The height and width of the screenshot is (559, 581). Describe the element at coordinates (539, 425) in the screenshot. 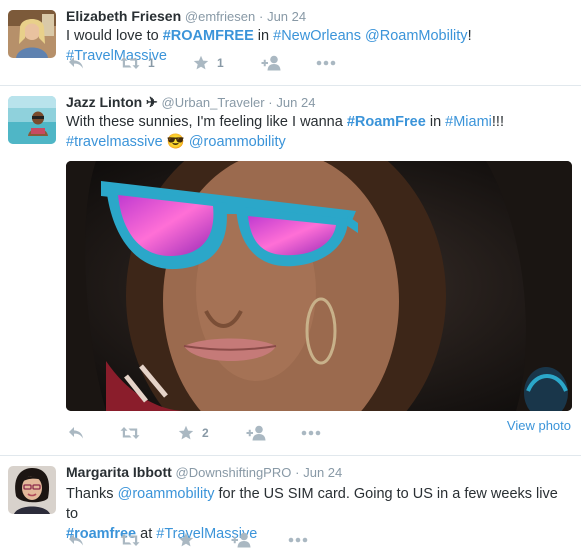

I see `view-photo-link: View photo` at that location.